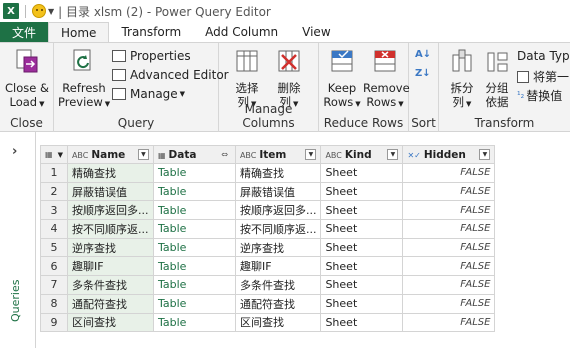 The image size is (570, 348). I want to click on cell-name: 通配符查找, so click(110, 303).